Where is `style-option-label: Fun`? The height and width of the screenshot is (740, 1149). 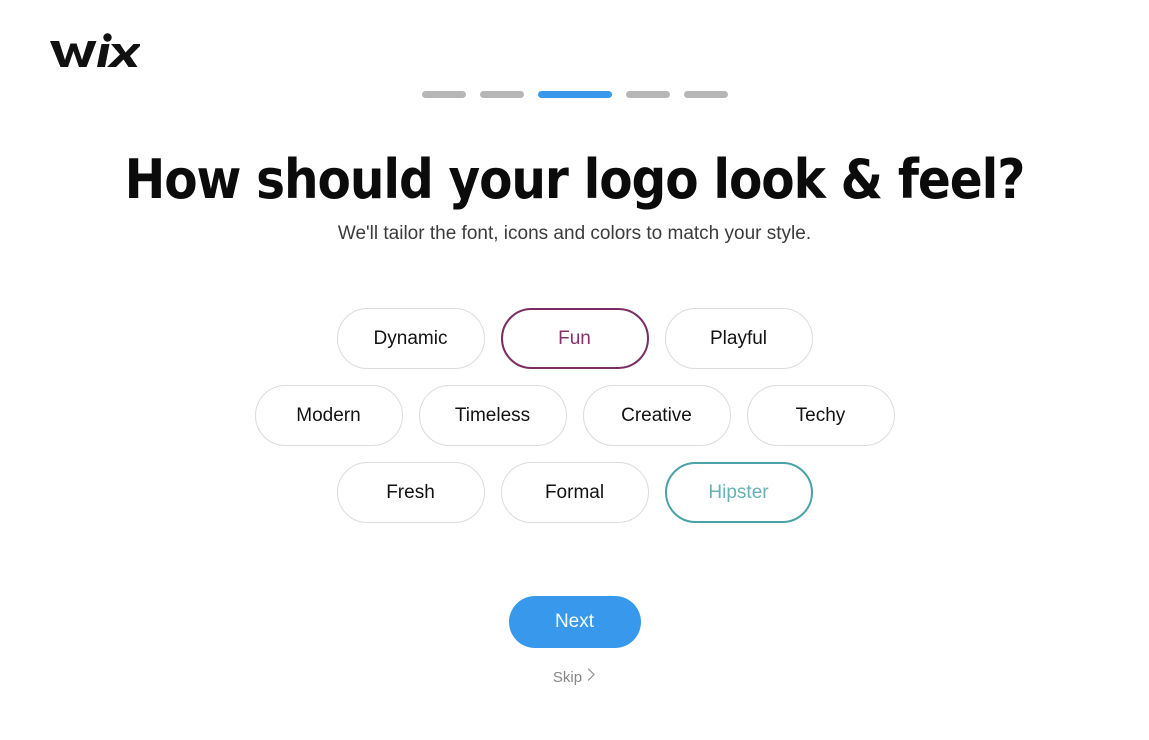 style-option-label: Fun is located at coordinates (574, 338).